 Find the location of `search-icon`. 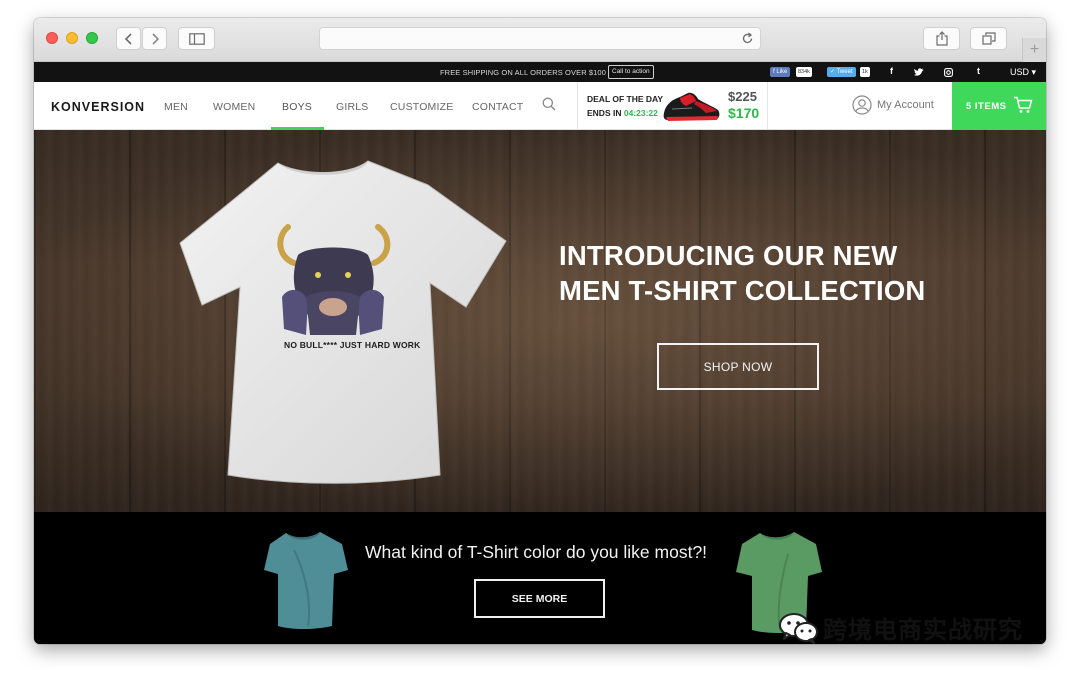

search-icon is located at coordinates (549, 104).